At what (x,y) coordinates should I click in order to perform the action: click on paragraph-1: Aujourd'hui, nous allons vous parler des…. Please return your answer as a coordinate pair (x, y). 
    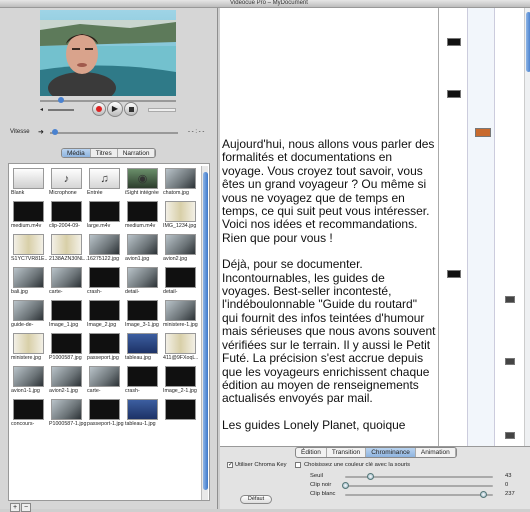
    Looking at the image, I should click on (329, 191).